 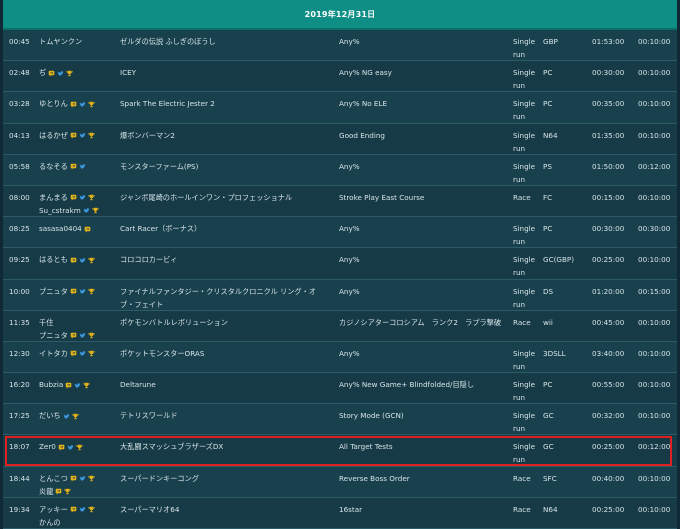 I want to click on runner-entry: 炎龍, so click(x=78, y=491).